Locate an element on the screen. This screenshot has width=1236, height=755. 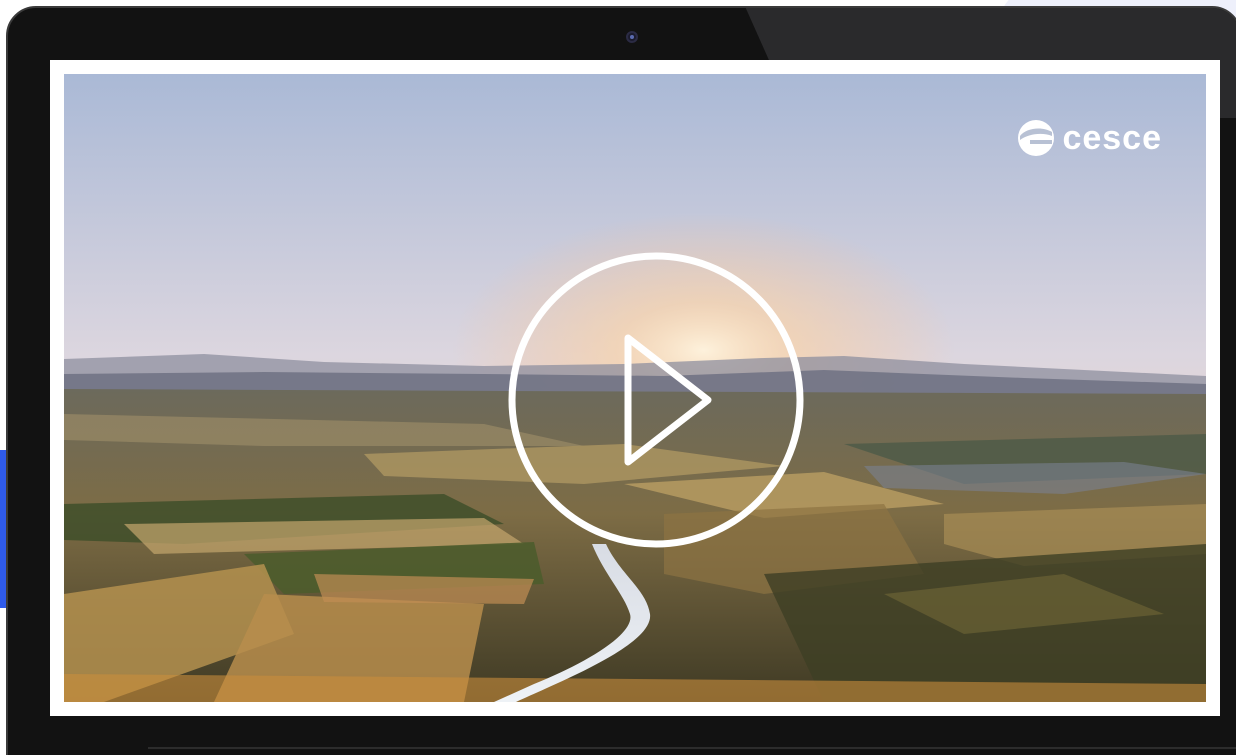
play-button is located at coordinates (656, 400).